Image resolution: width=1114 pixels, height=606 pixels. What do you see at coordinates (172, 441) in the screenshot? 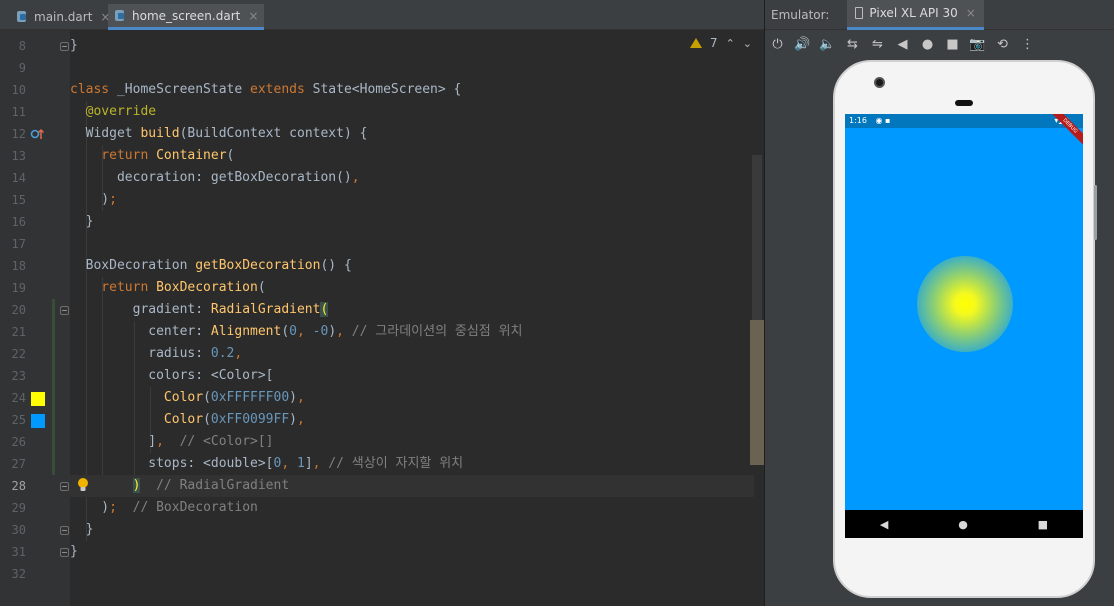
I see `code-line: ], // <Color>[]` at bounding box center [172, 441].